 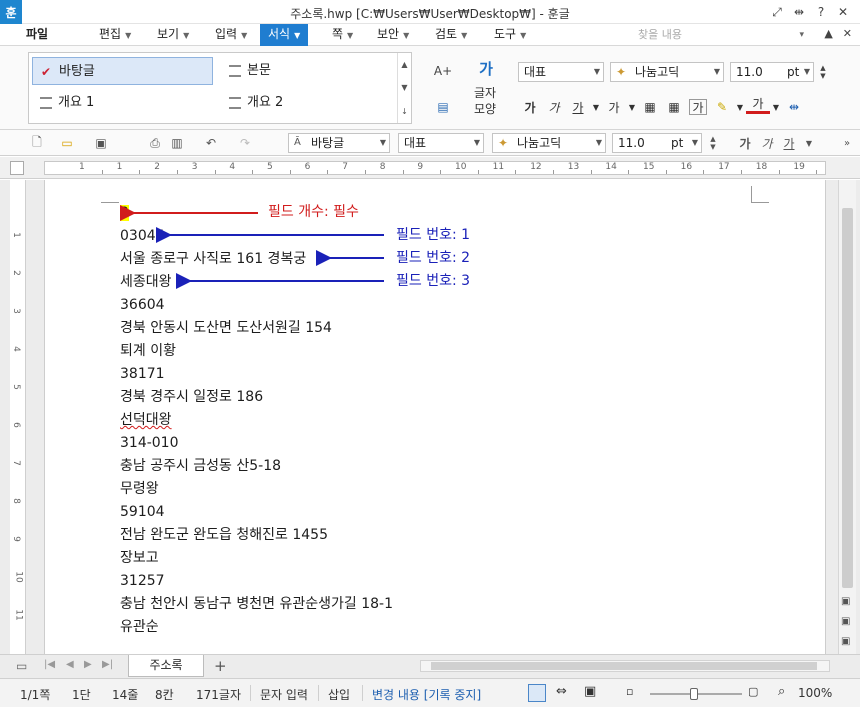 What do you see at coordinates (146, 282) in the screenshot?
I see `doc-line: 세종대왕` at bounding box center [146, 282].